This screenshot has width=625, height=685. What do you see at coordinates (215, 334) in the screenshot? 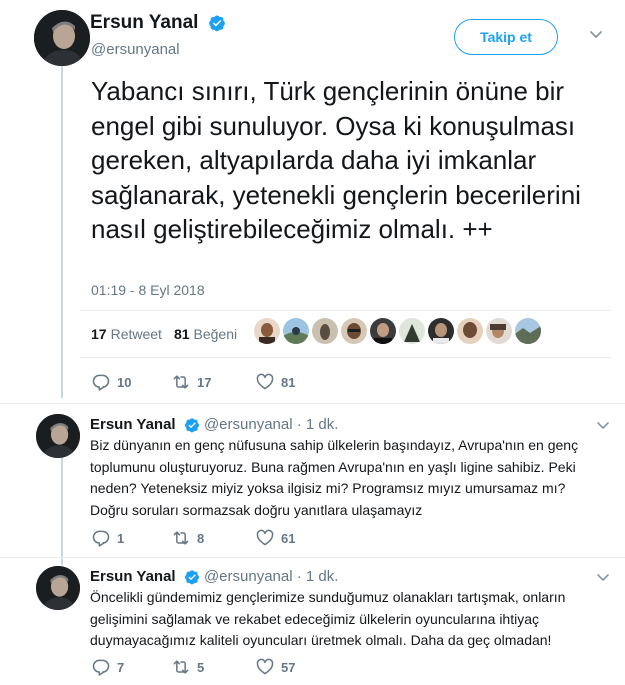
I see `like-stat-label: Beğeni` at bounding box center [215, 334].